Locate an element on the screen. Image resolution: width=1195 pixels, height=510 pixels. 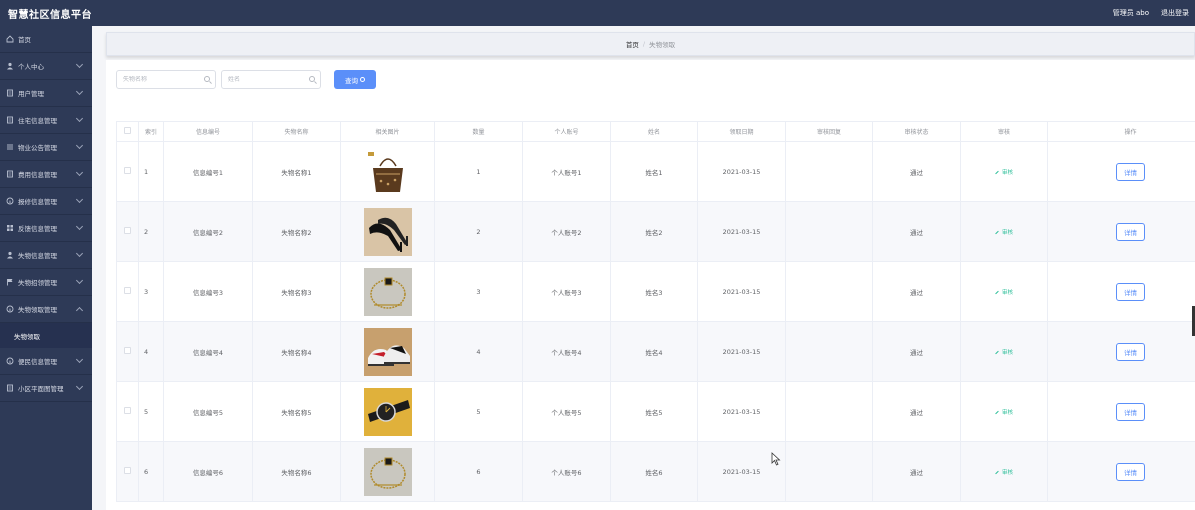
sidebar-item-5: 费用信息管理 is located at coordinates (46, 174).